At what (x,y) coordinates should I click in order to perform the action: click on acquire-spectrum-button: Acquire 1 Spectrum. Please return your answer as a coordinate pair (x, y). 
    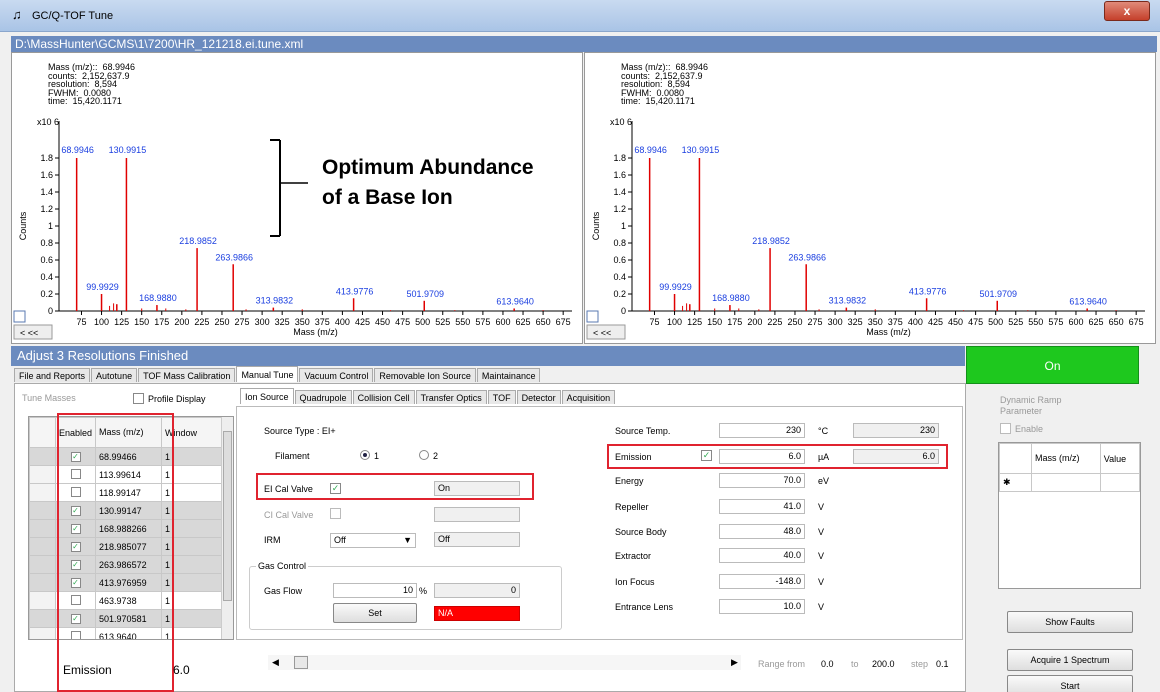
    Looking at the image, I should click on (1070, 660).